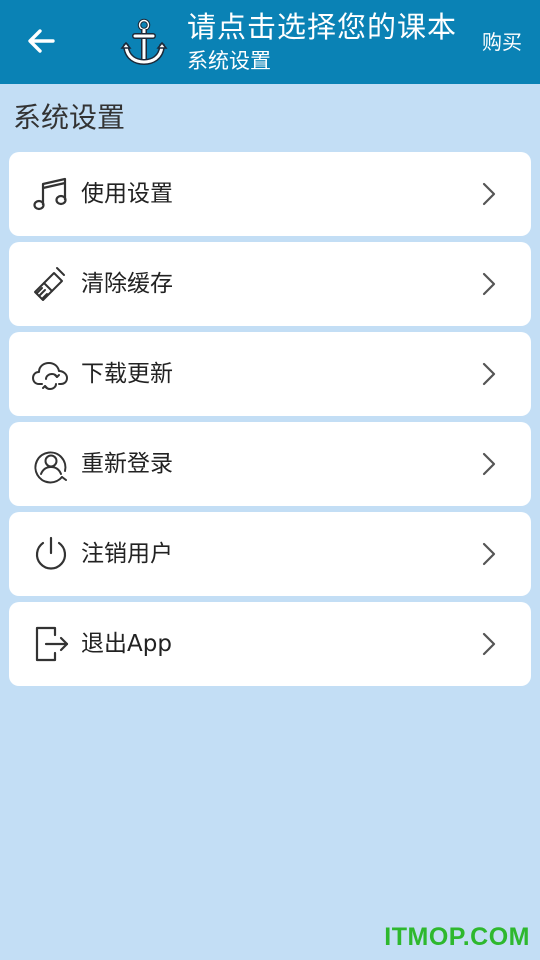  What do you see at coordinates (51, 644) in the screenshot?
I see `exit-icon` at bounding box center [51, 644].